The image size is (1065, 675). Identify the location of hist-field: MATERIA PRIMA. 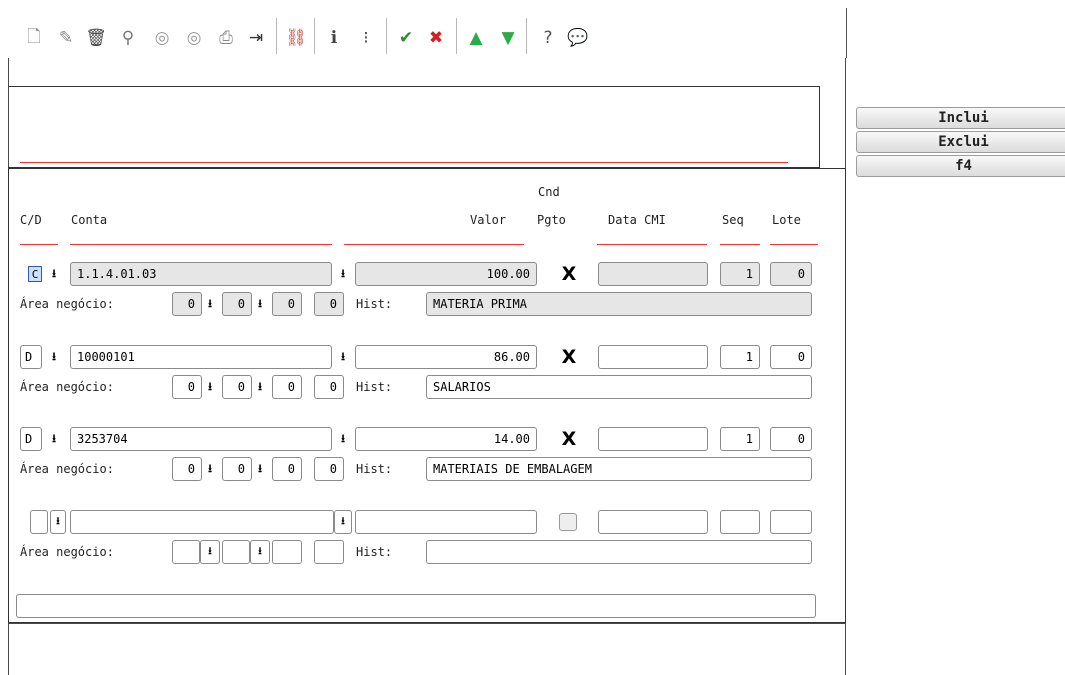
(619, 304).